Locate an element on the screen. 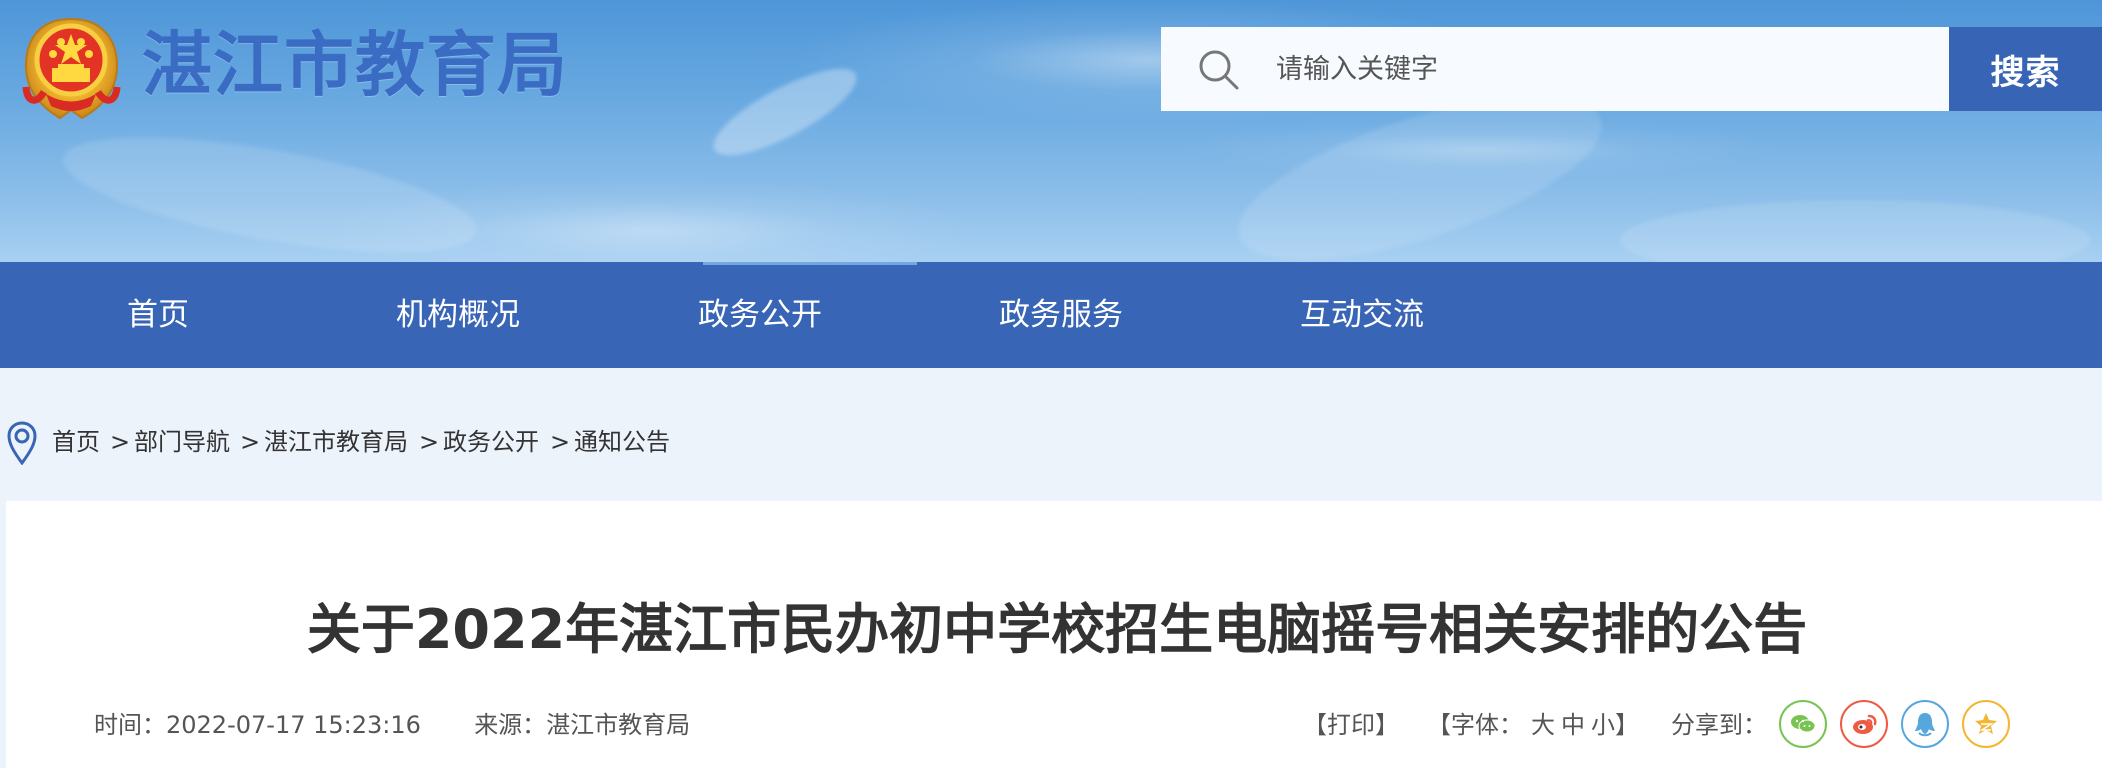  share-label: 分享到： is located at coordinates (1719, 725).